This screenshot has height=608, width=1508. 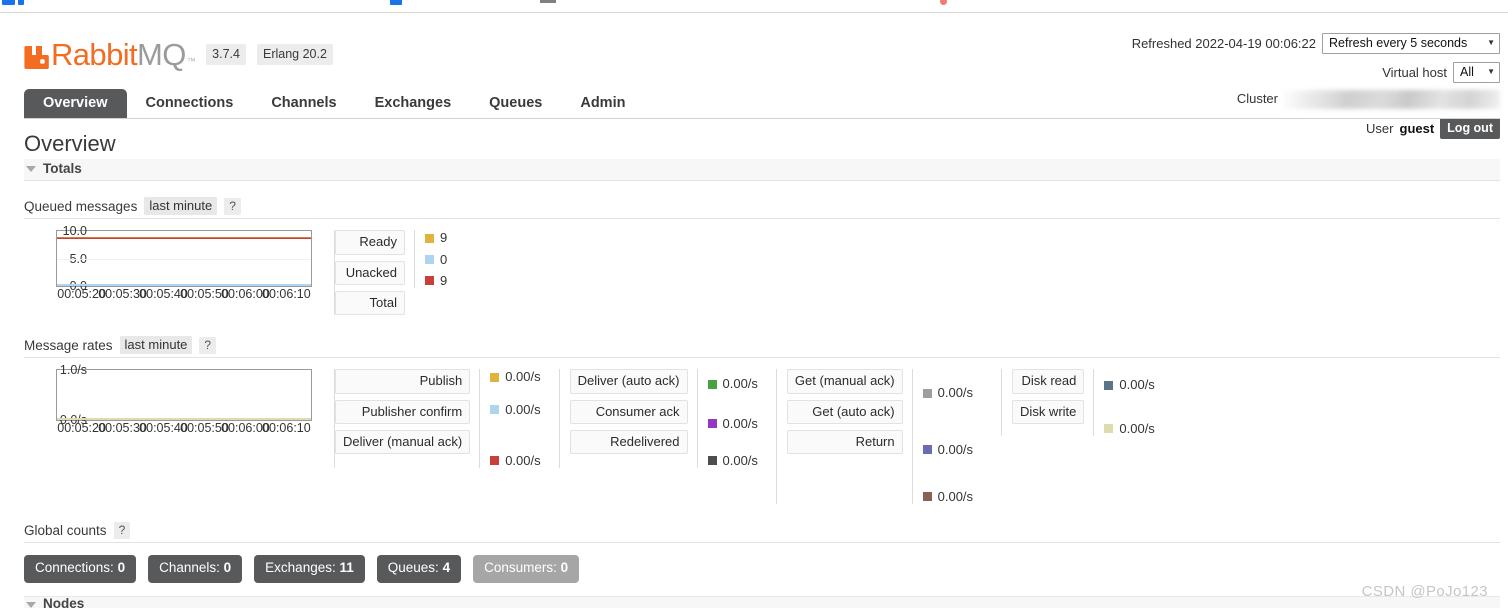 What do you see at coordinates (370, 273) in the screenshot?
I see `legend-button-unacked: Unacked` at bounding box center [370, 273].